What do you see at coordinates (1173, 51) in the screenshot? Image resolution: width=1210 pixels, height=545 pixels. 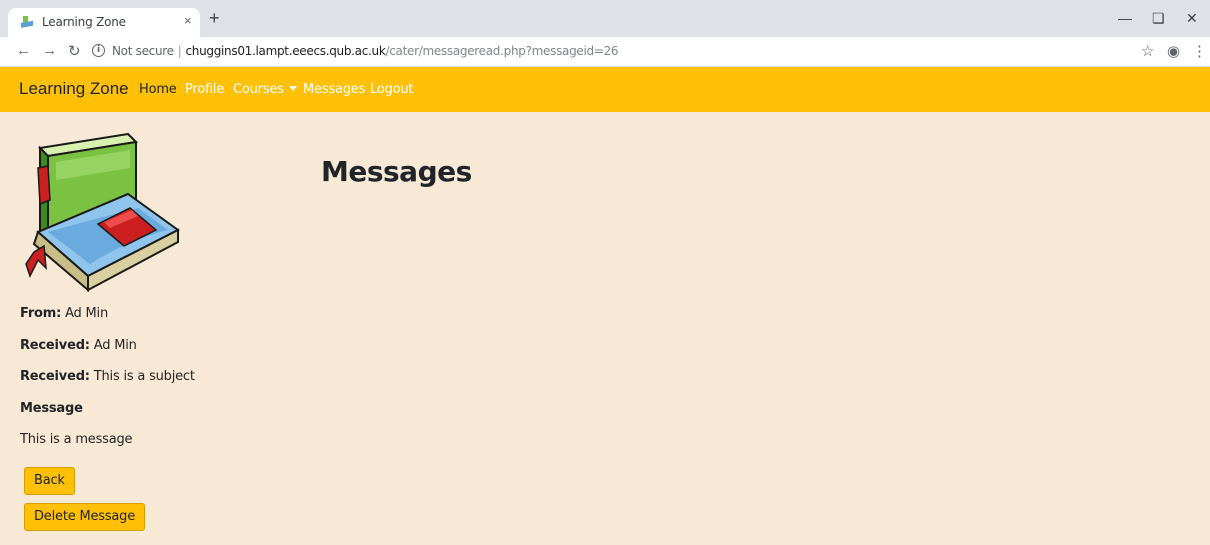 I see `account-icon: ◉` at bounding box center [1173, 51].